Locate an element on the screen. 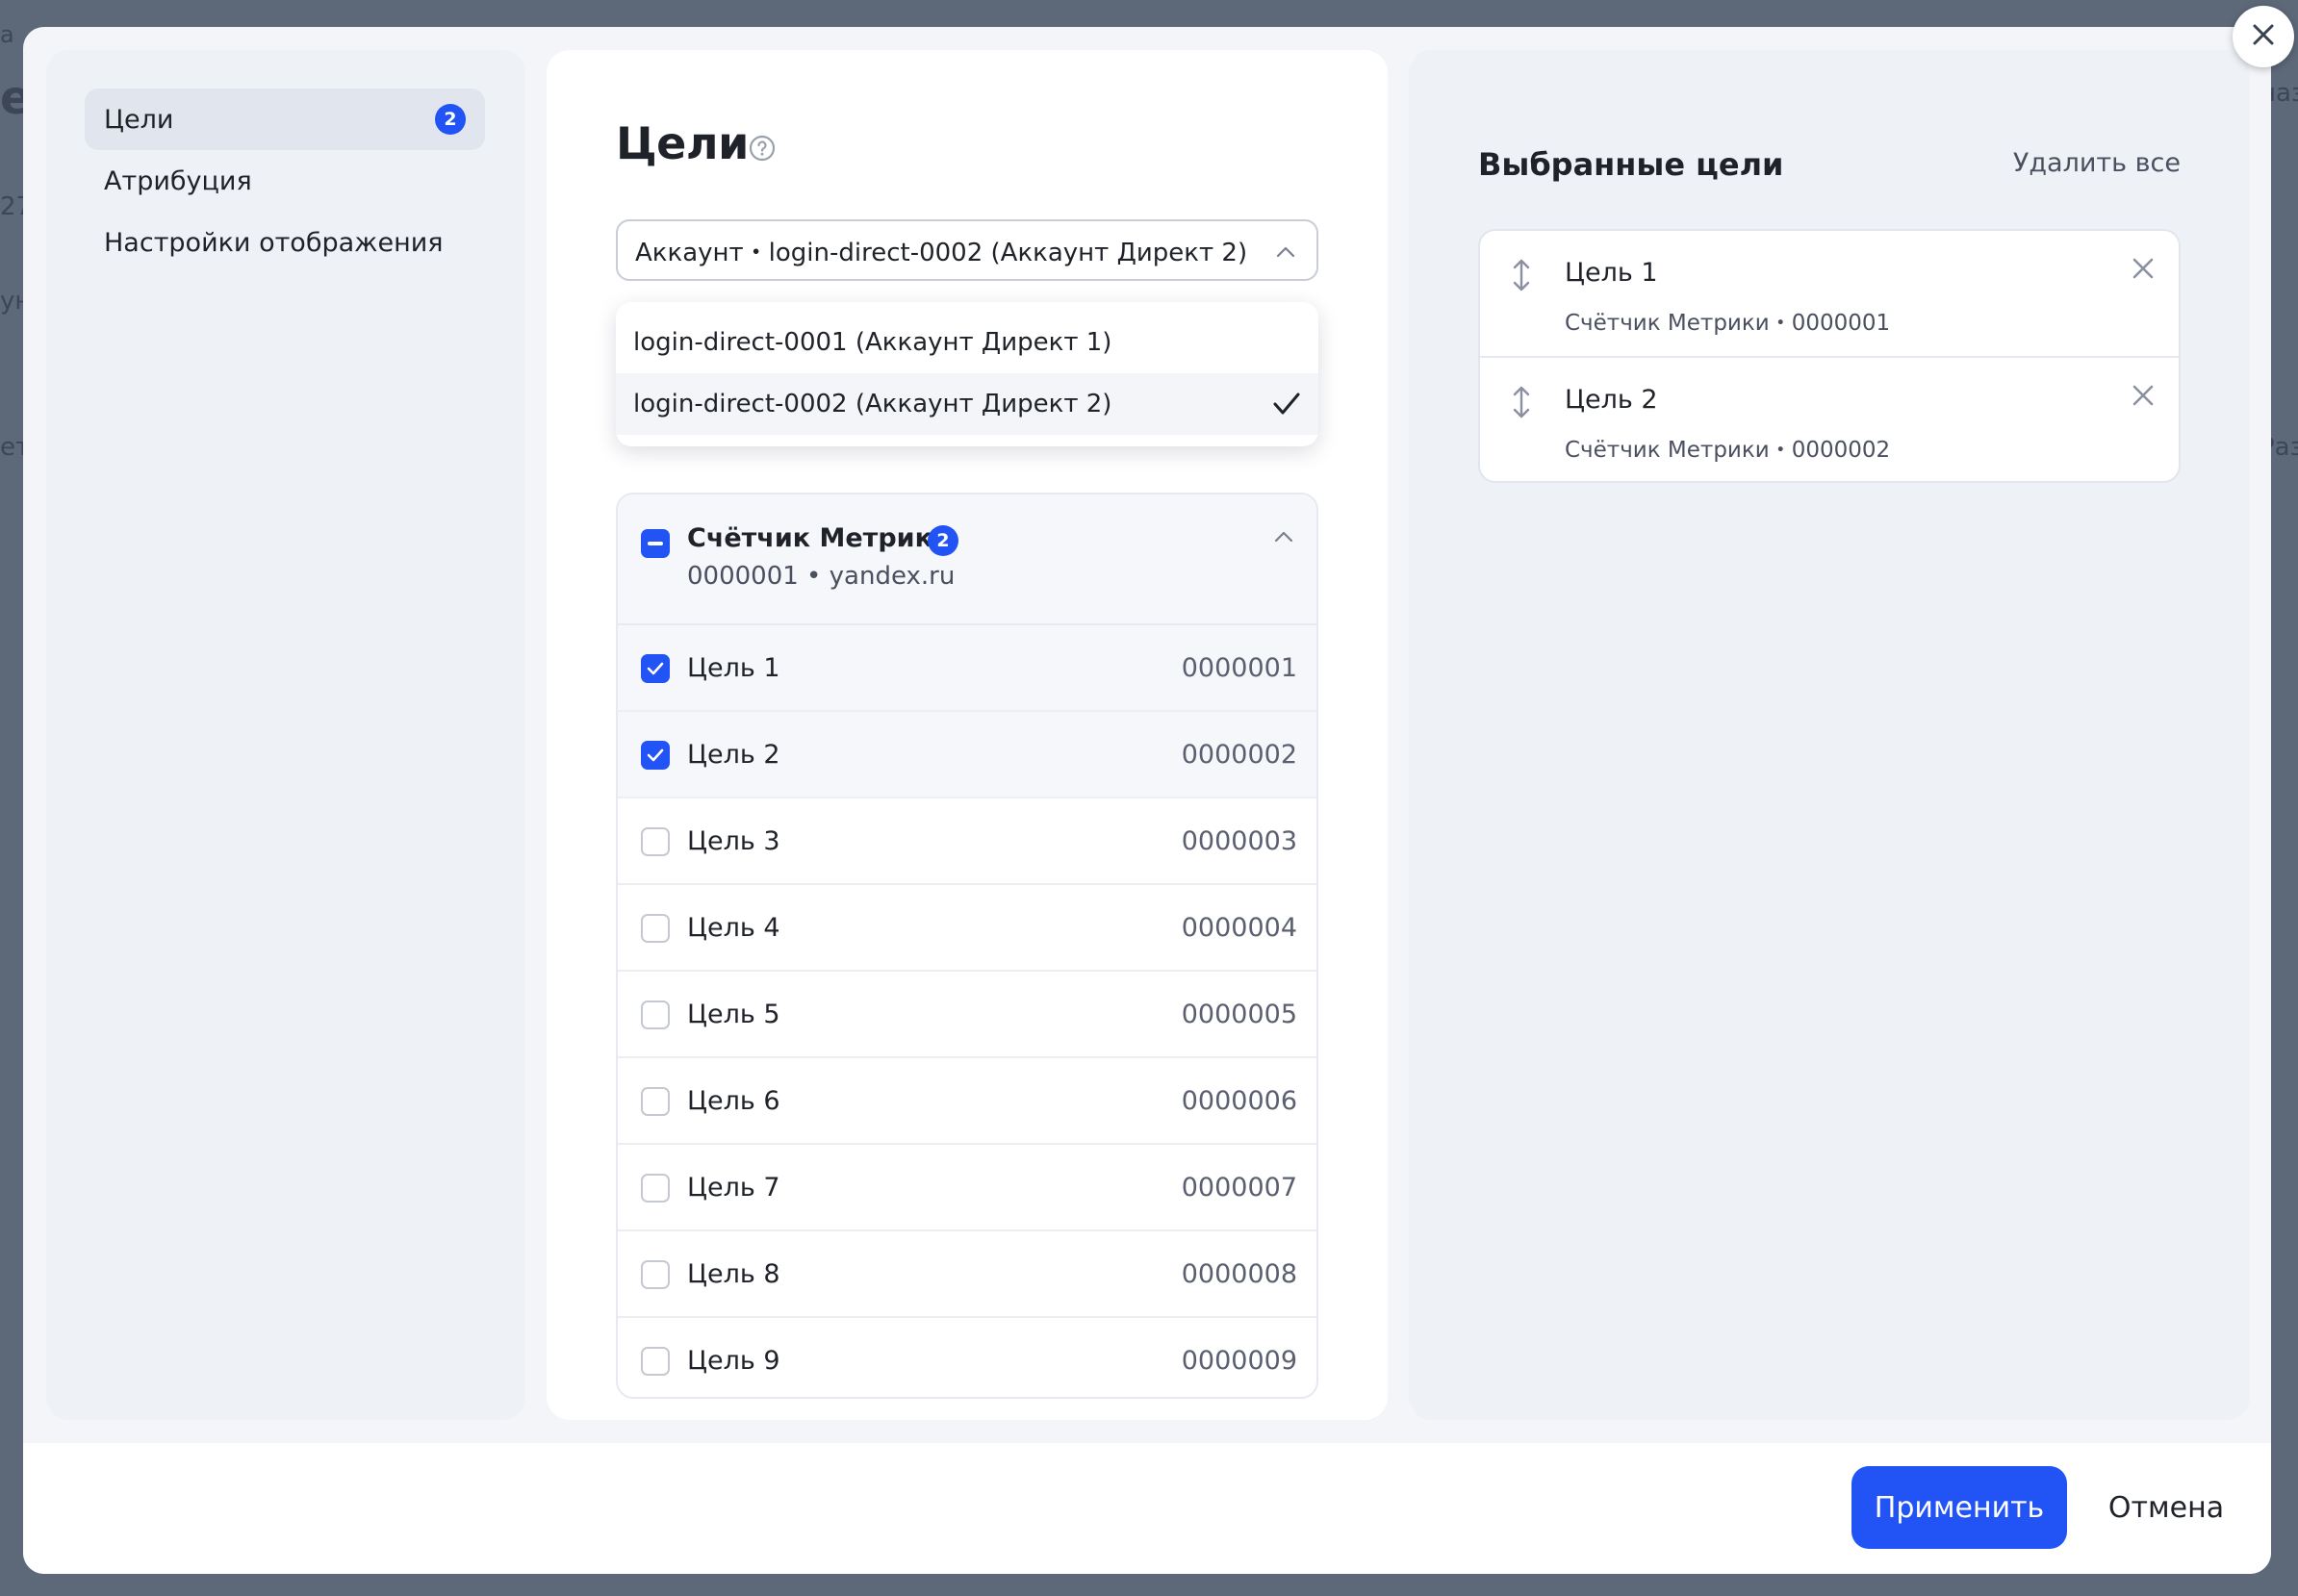  dropdown-option-label: login-direct-0002 (Аккаунт Директ 2) is located at coordinates (872, 404).